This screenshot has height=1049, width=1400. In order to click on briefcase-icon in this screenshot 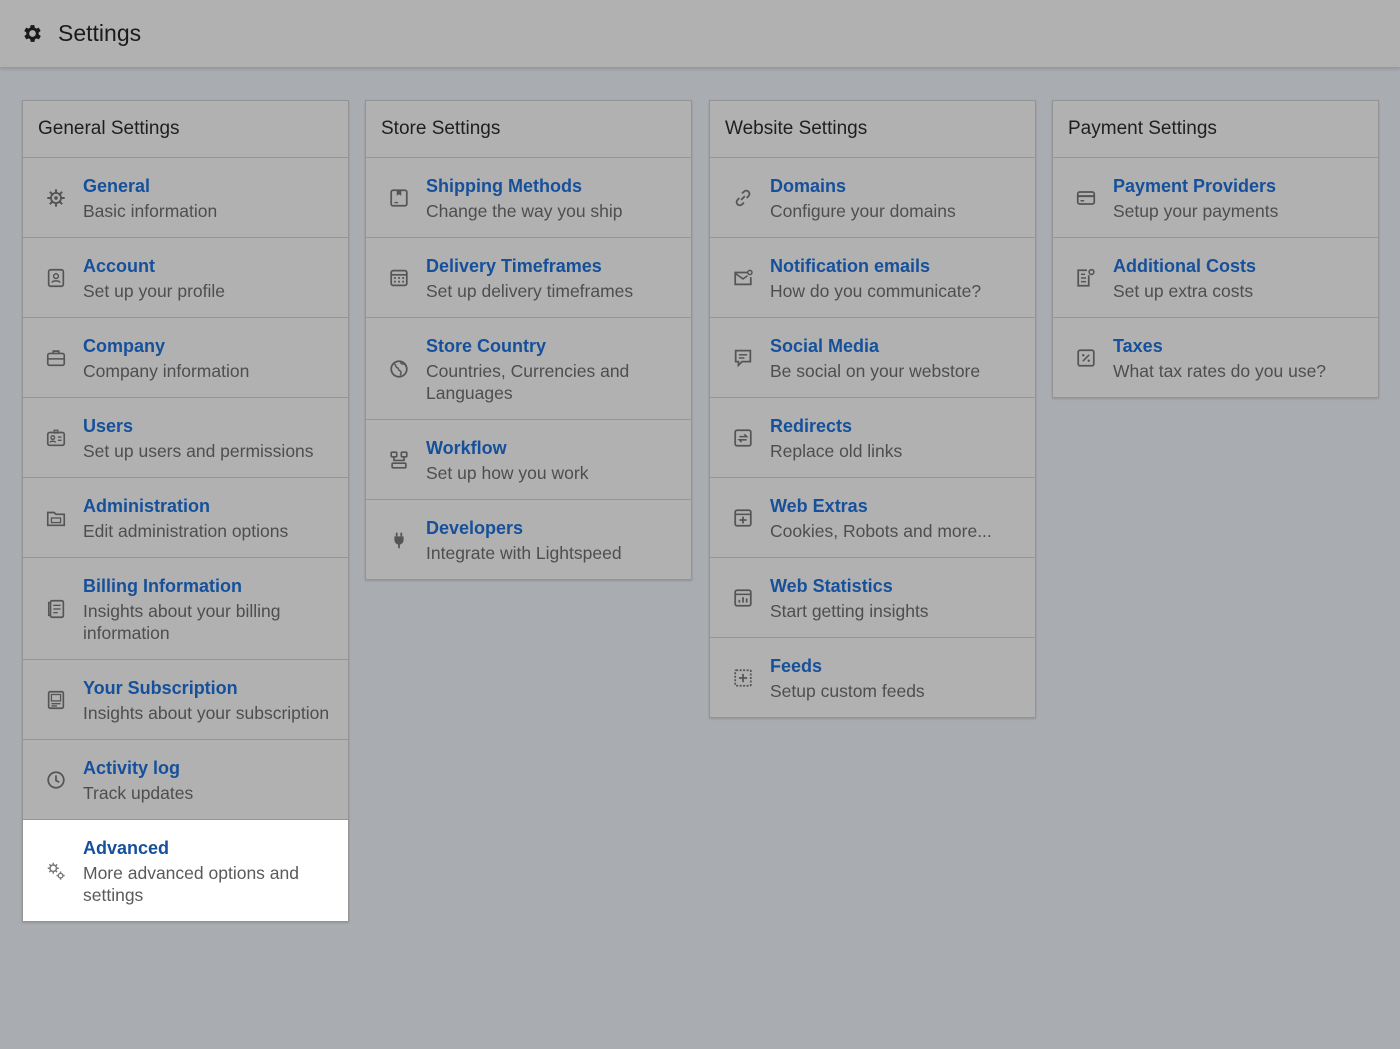, I will do `click(56, 358)`.